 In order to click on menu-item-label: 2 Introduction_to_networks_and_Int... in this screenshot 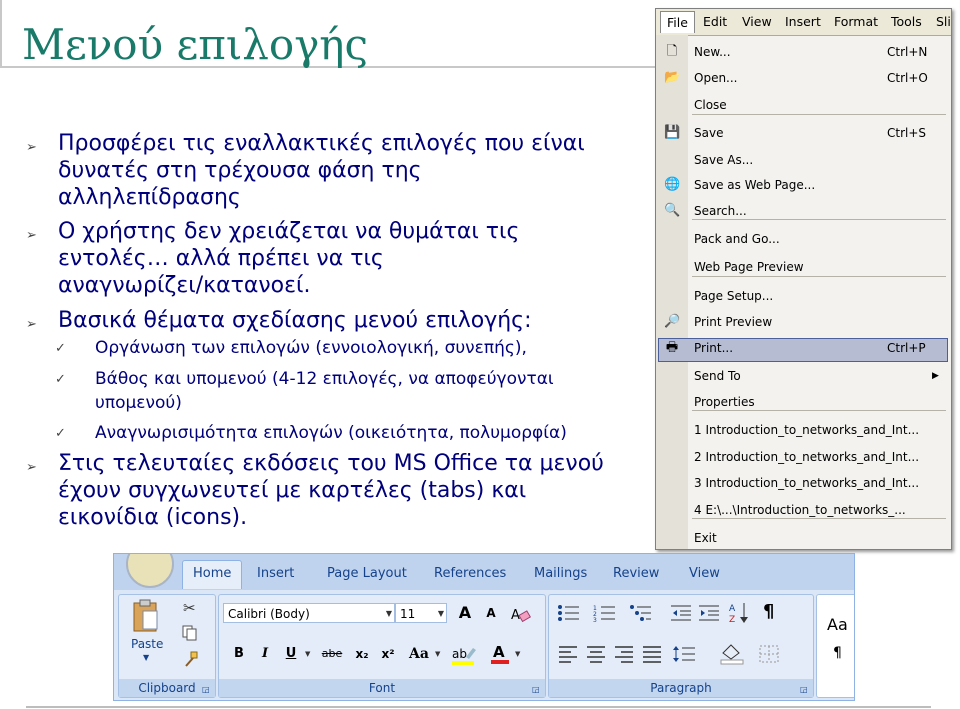, I will do `click(807, 457)`.